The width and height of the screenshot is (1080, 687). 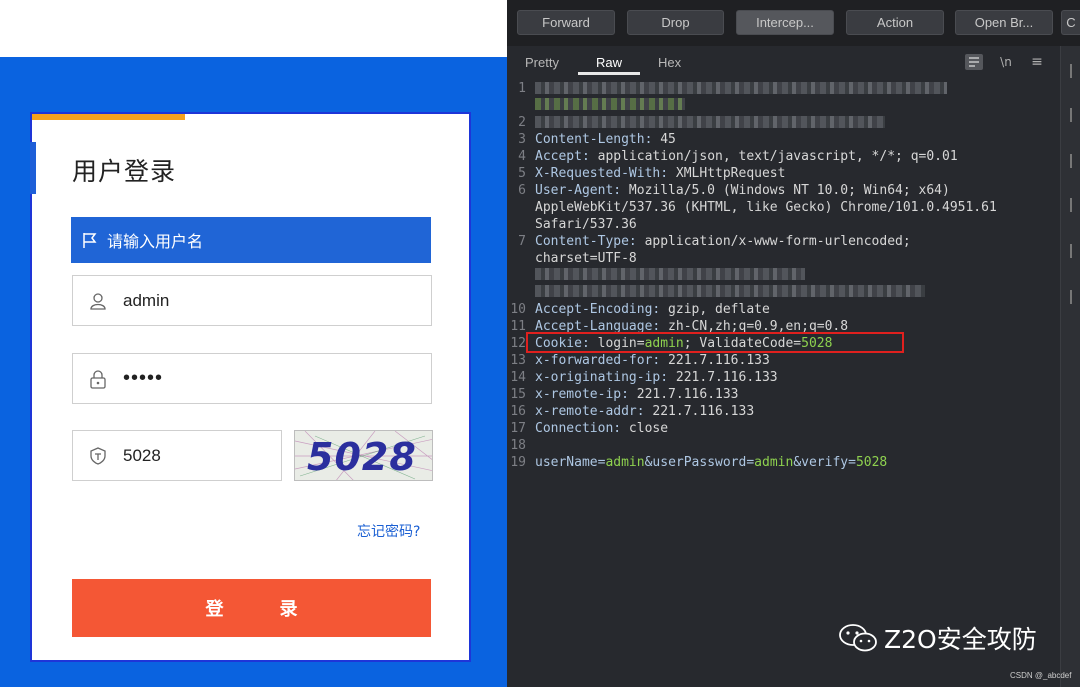 What do you see at coordinates (90, 240) in the screenshot?
I see `flag-icon` at bounding box center [90, 240].